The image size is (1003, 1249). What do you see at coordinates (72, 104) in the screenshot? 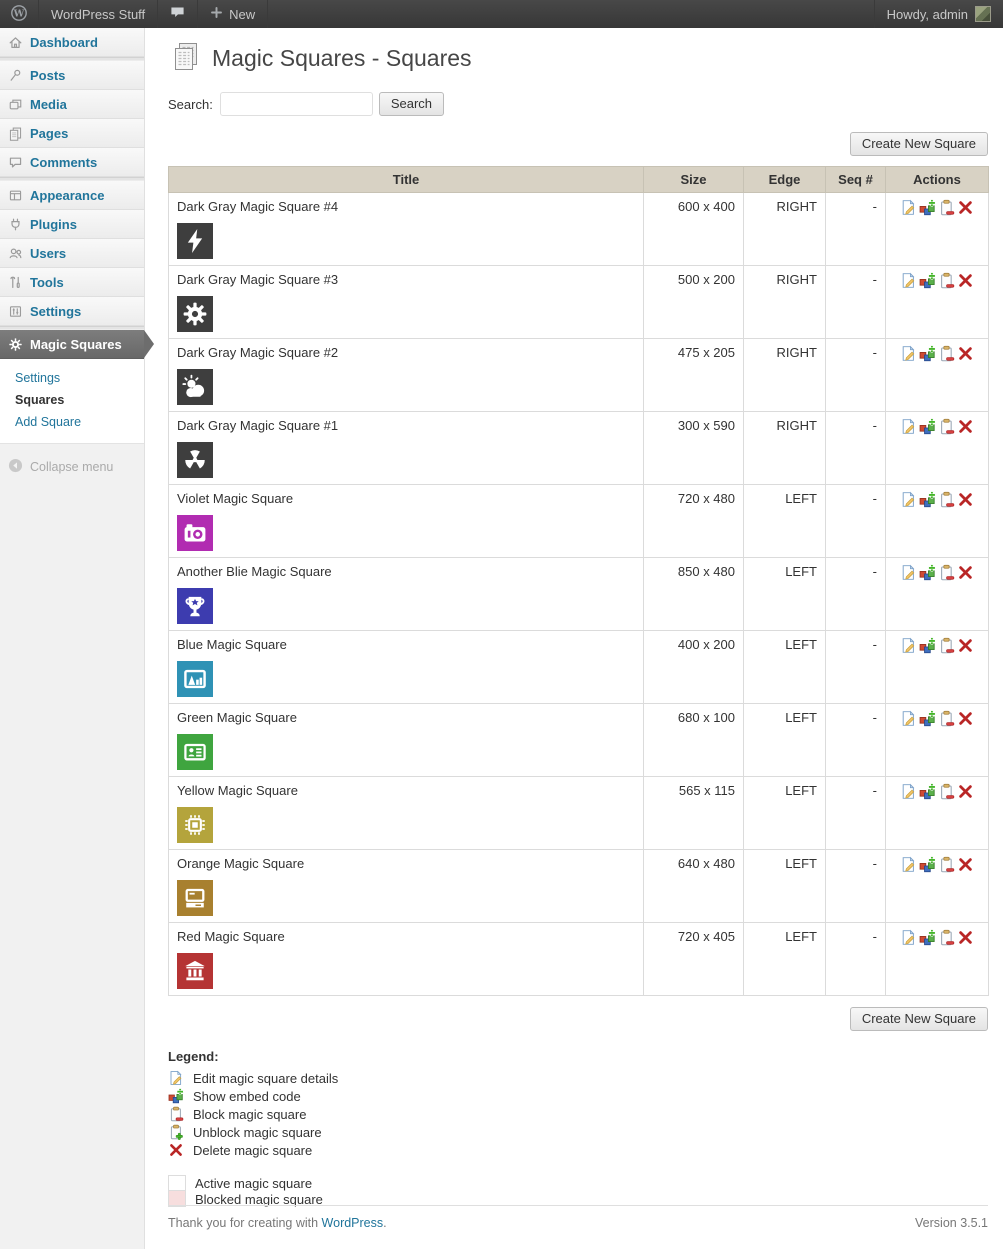
I see `sidebar-item-media: Media` at bounding box center [72, 104].